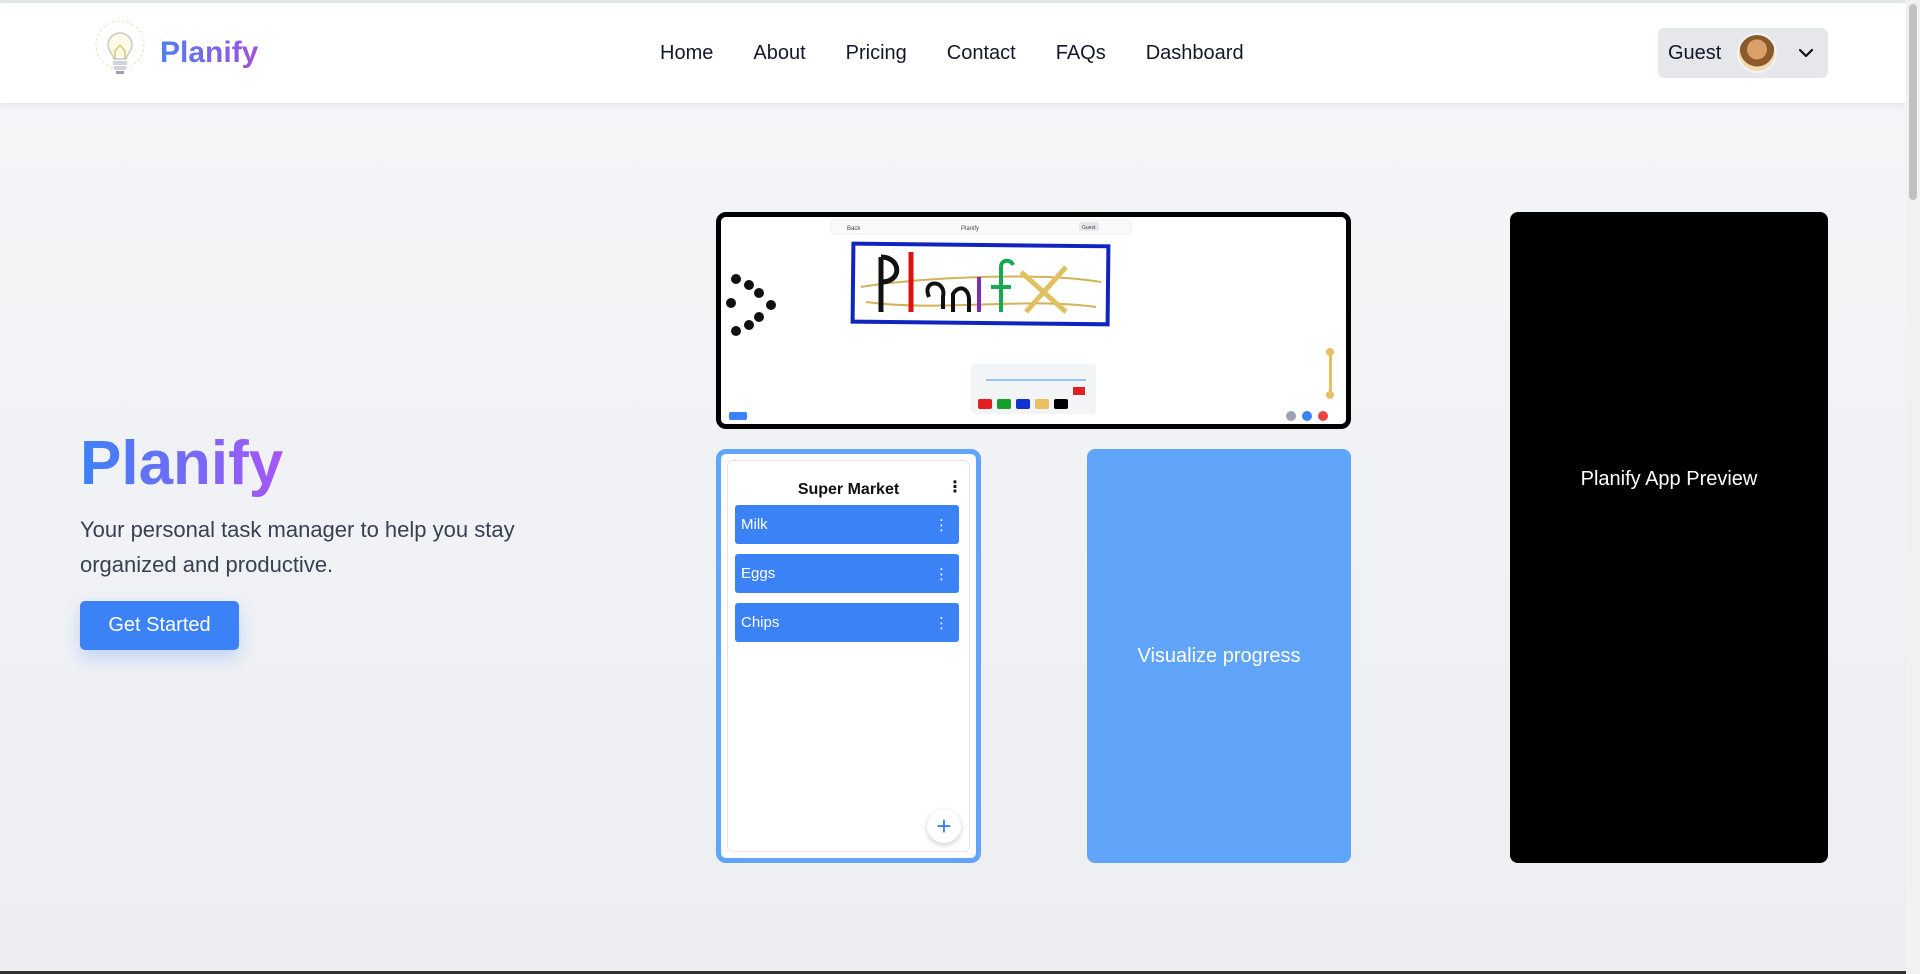 Image resolution: width=1920 pixels, height=974 pixels. I want to click on nav-home: Home, so click(686, 53).